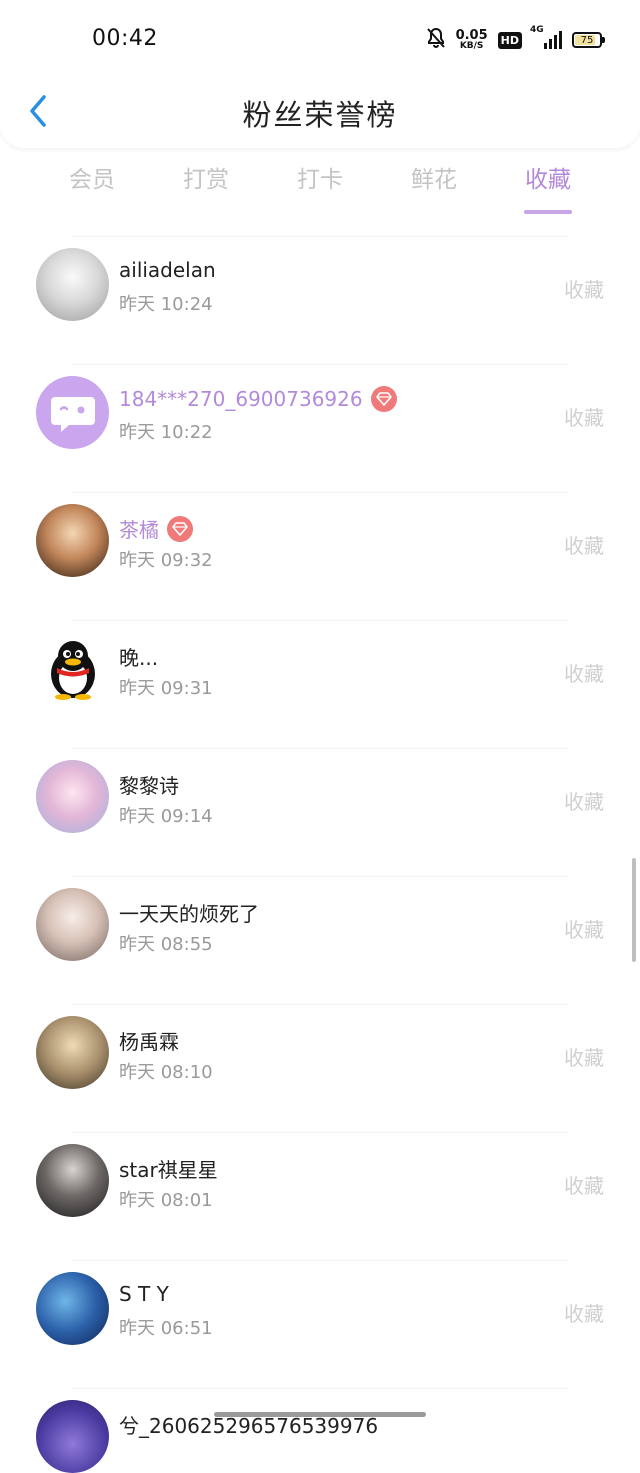 This screenshot has width=640, height=1473. I want to click on chat-bubble-icon, so click(72, 414).